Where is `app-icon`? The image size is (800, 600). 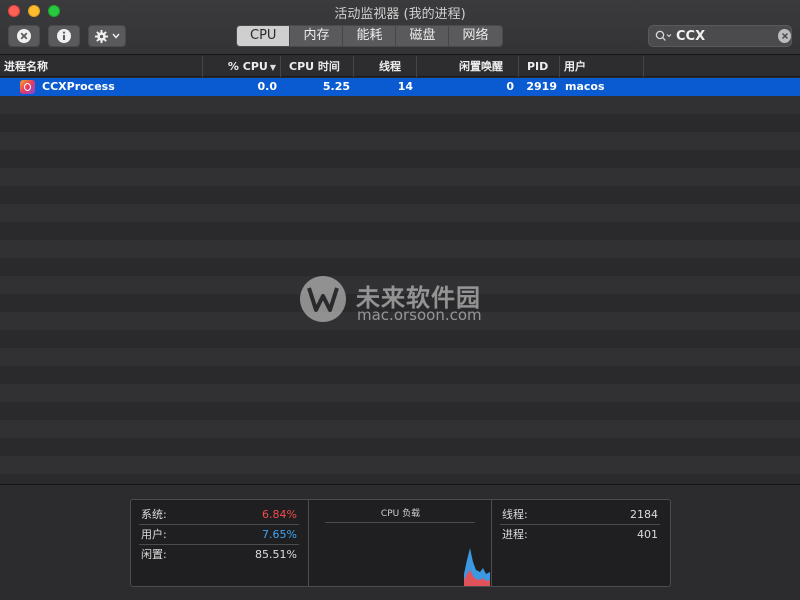 app-icon is located at coordinates (27, 87).